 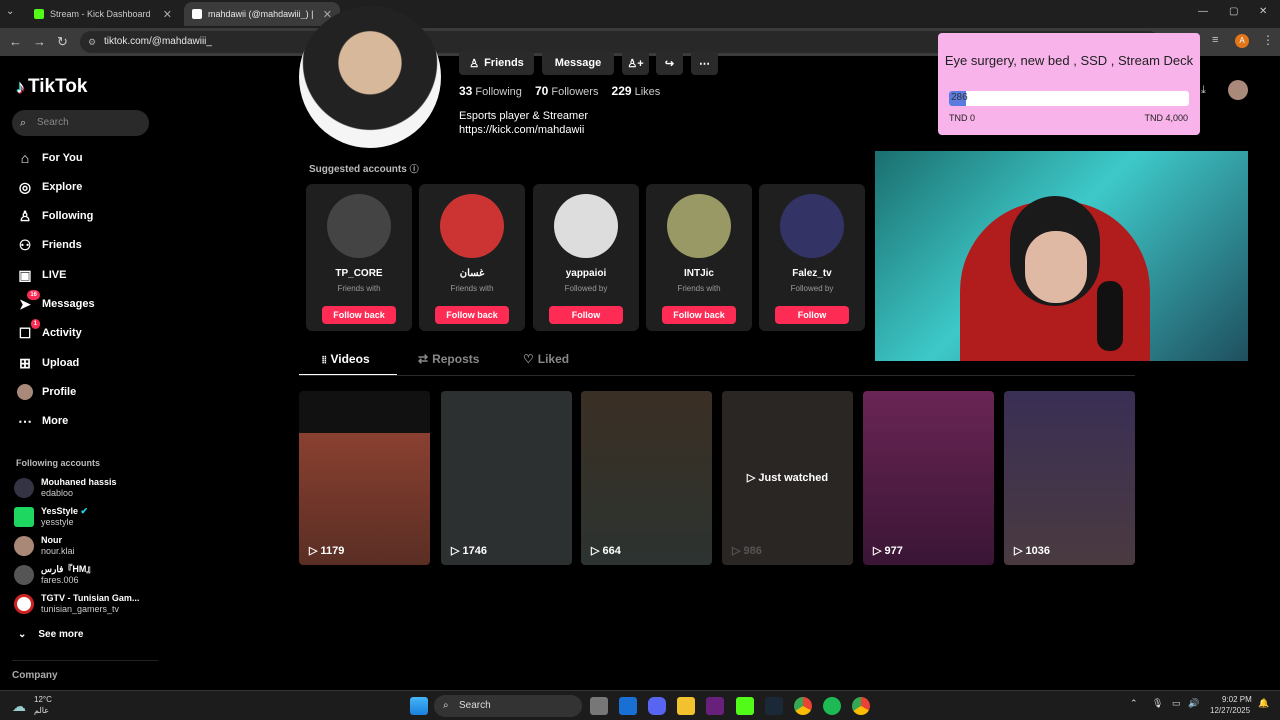 I want to click on avatar, so click(x=699, y=226).